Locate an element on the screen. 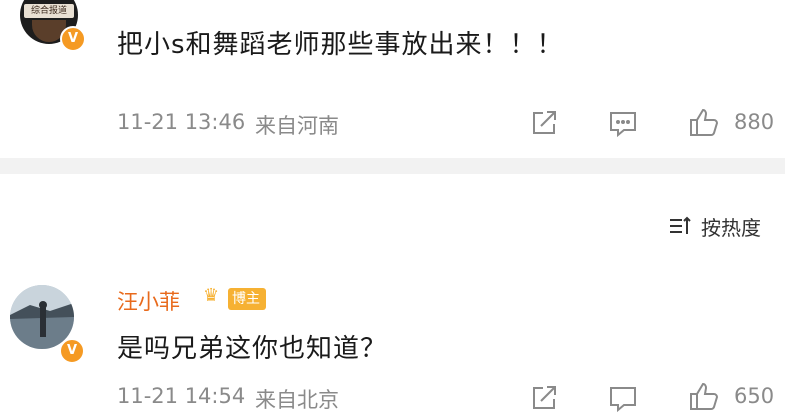  like-count: 880 is located at coordinates (754, 122).